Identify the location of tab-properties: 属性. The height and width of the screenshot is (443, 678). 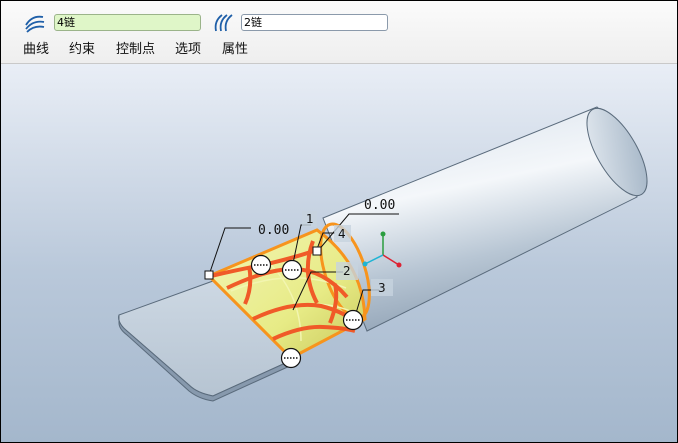
(235, 50).